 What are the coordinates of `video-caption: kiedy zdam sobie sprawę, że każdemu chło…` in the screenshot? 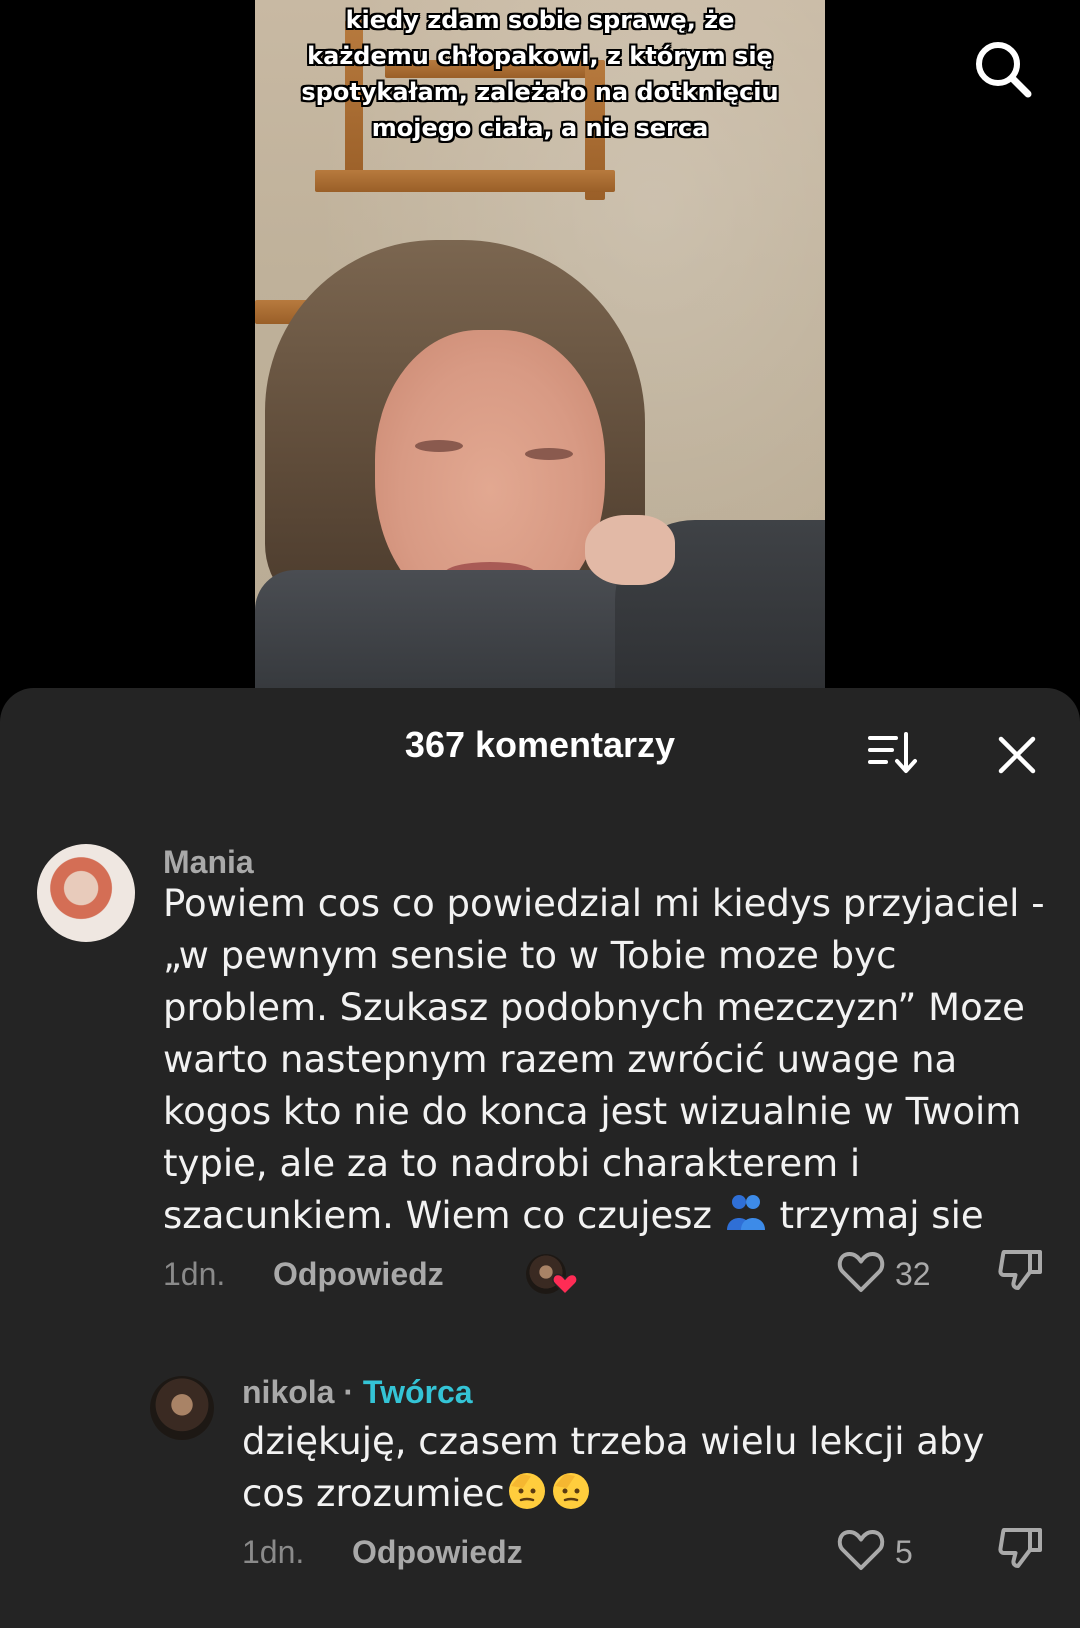 It's located at (540, 74).